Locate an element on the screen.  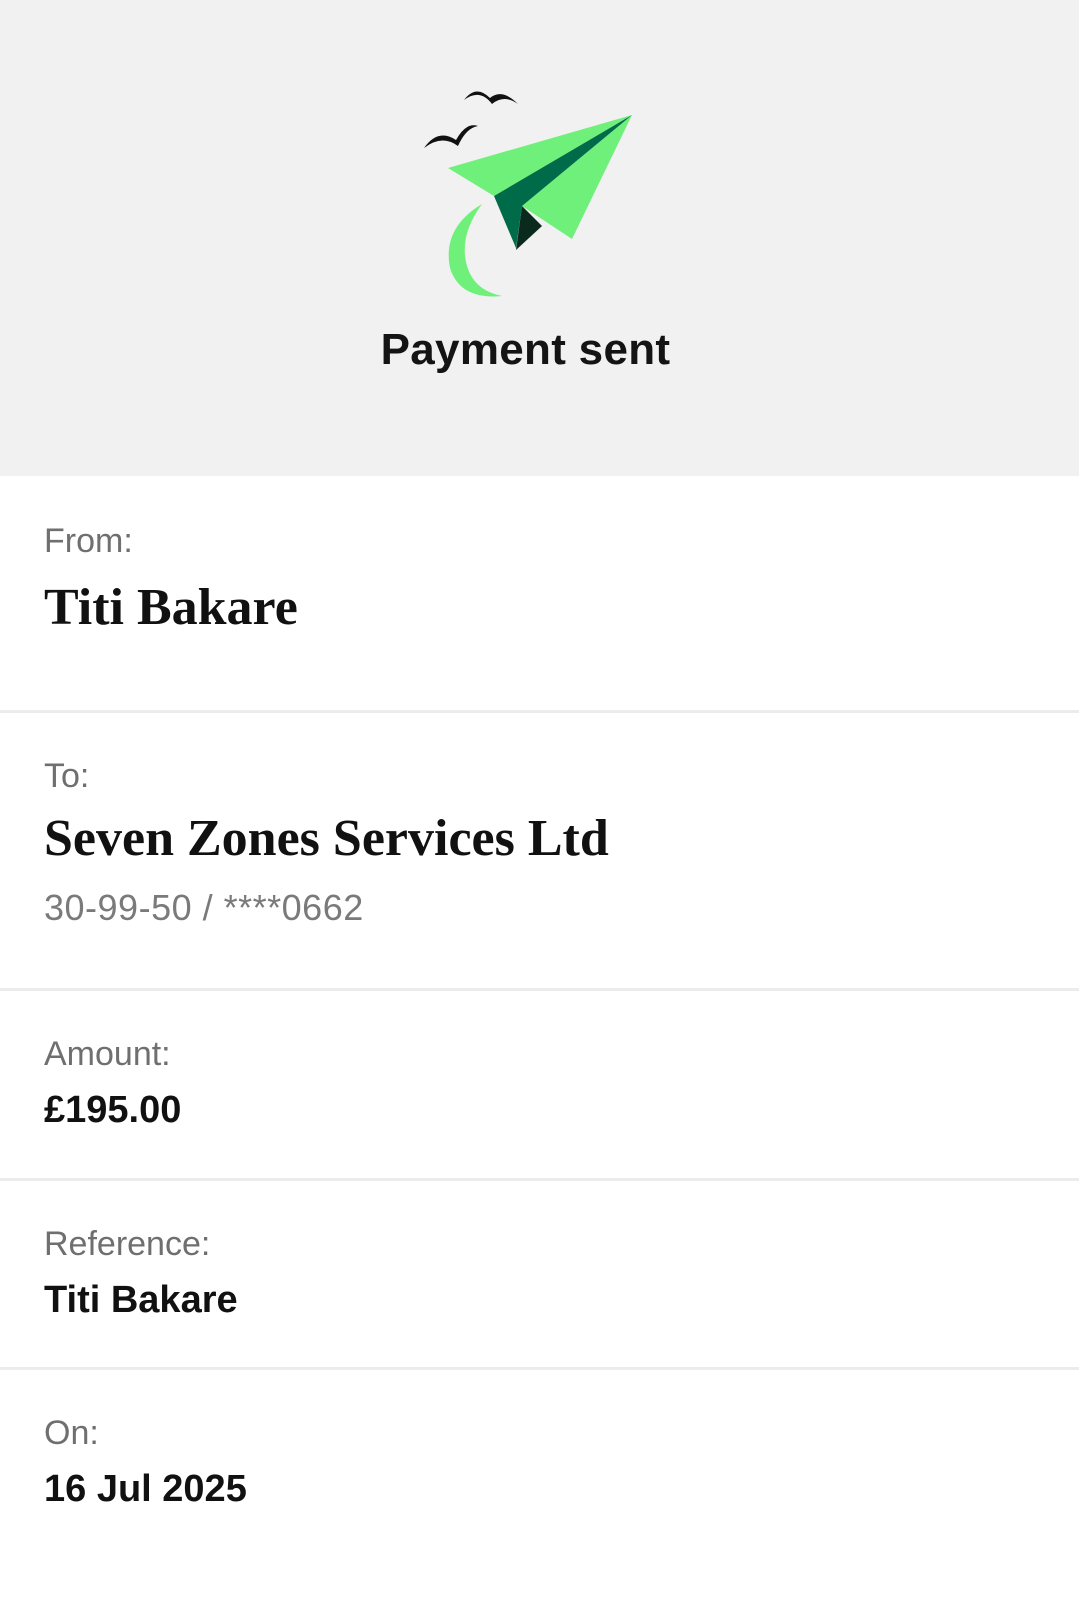
date-value: 16 Jul 2025 is located at coordinates (145, 1489).